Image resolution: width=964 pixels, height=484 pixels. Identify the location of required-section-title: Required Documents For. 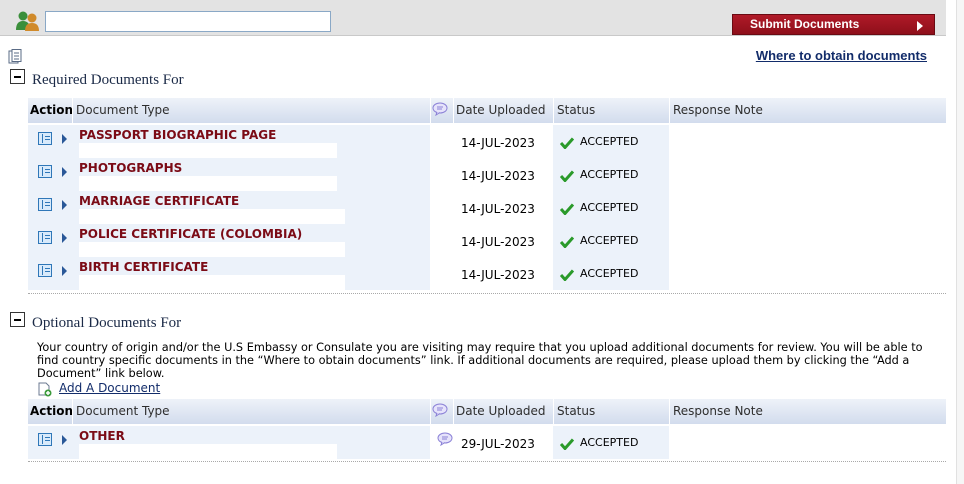
(108, 80).